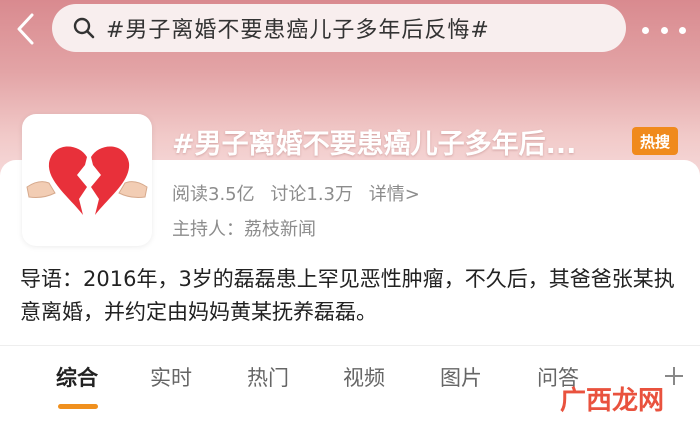  I want to click on back-button, so click(26, 29).